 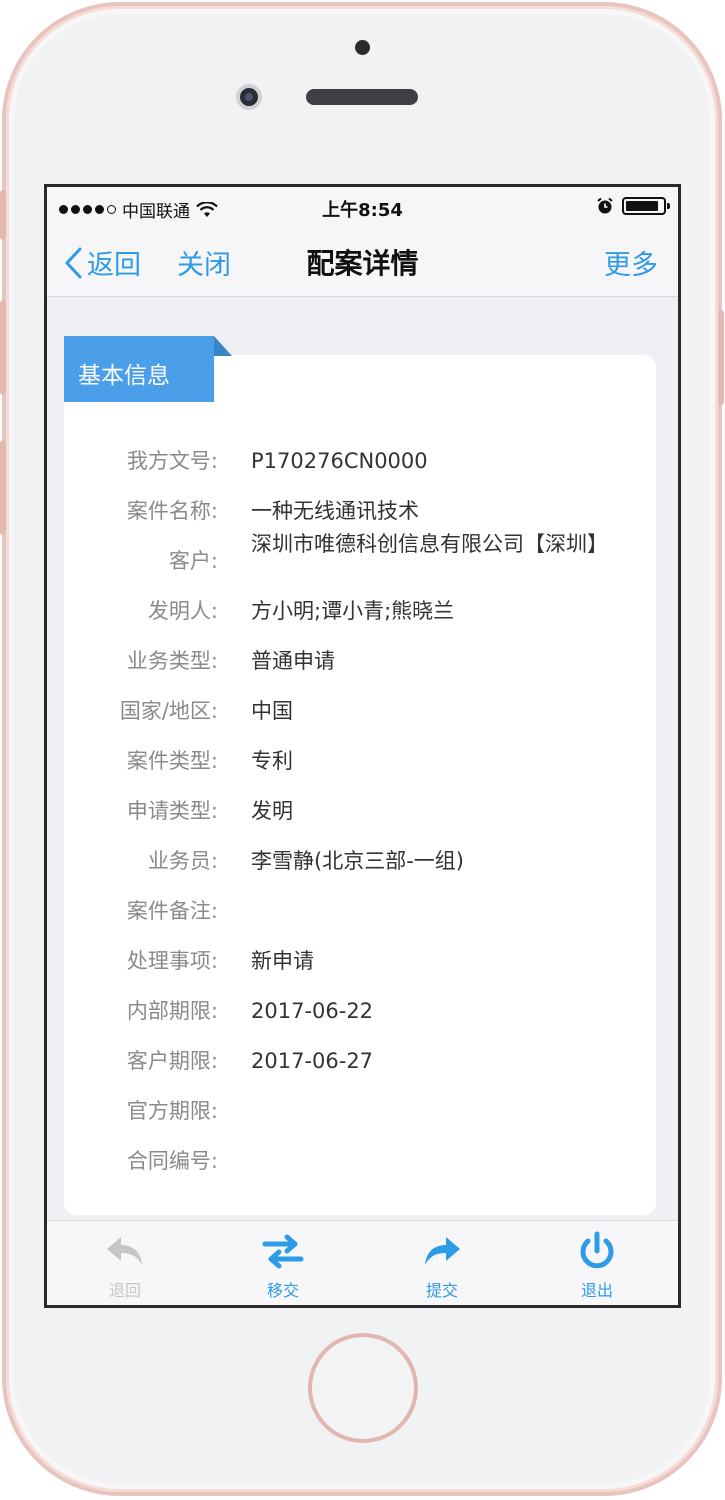 What do you see at coordinates (357, 861) in the screenshot?
I see `field-value: 李雪静(北京三部-一组)` at bounding box center [357, 861].